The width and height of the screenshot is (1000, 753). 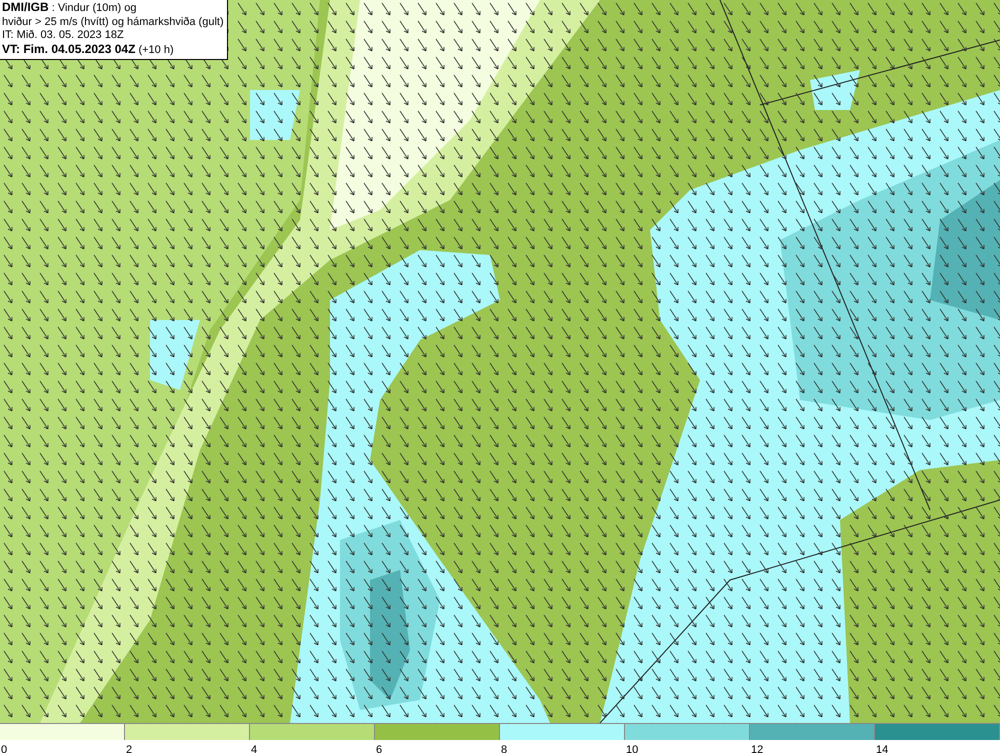 I want to click on legend-label: 0, so click(x=4, y=748).